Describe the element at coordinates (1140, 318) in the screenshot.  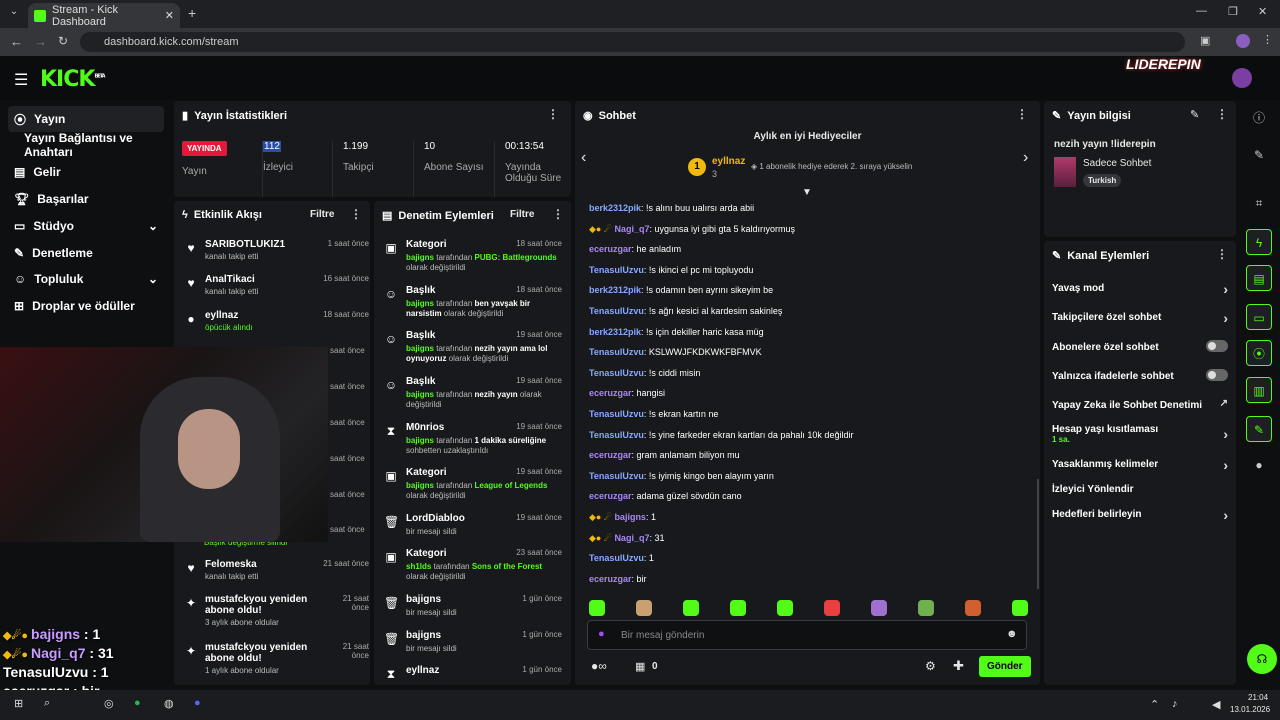
I see `followers-only-item: Takipçilere özel sohbet ›` at that location.